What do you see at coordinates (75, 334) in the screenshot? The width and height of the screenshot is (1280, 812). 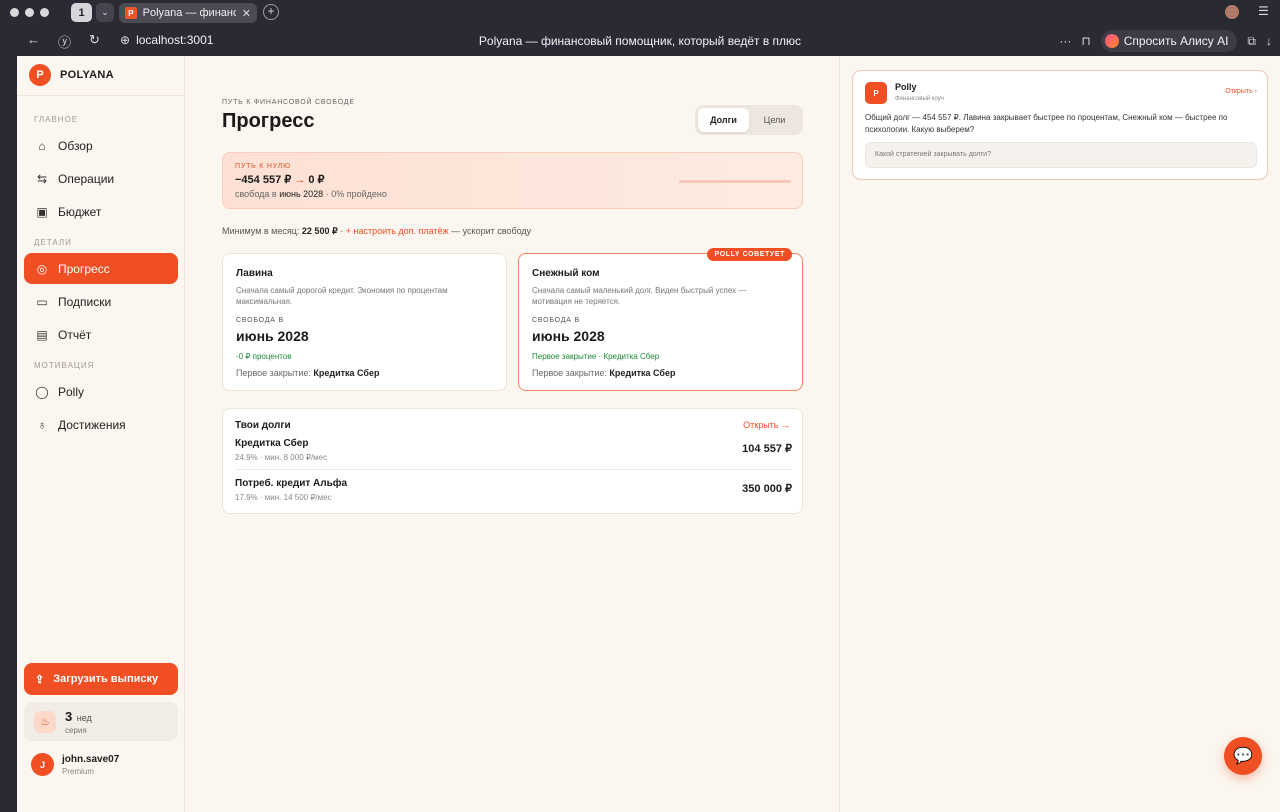 I see `sidebar-item-label: Отчёт` at bounding box center [75, 334].